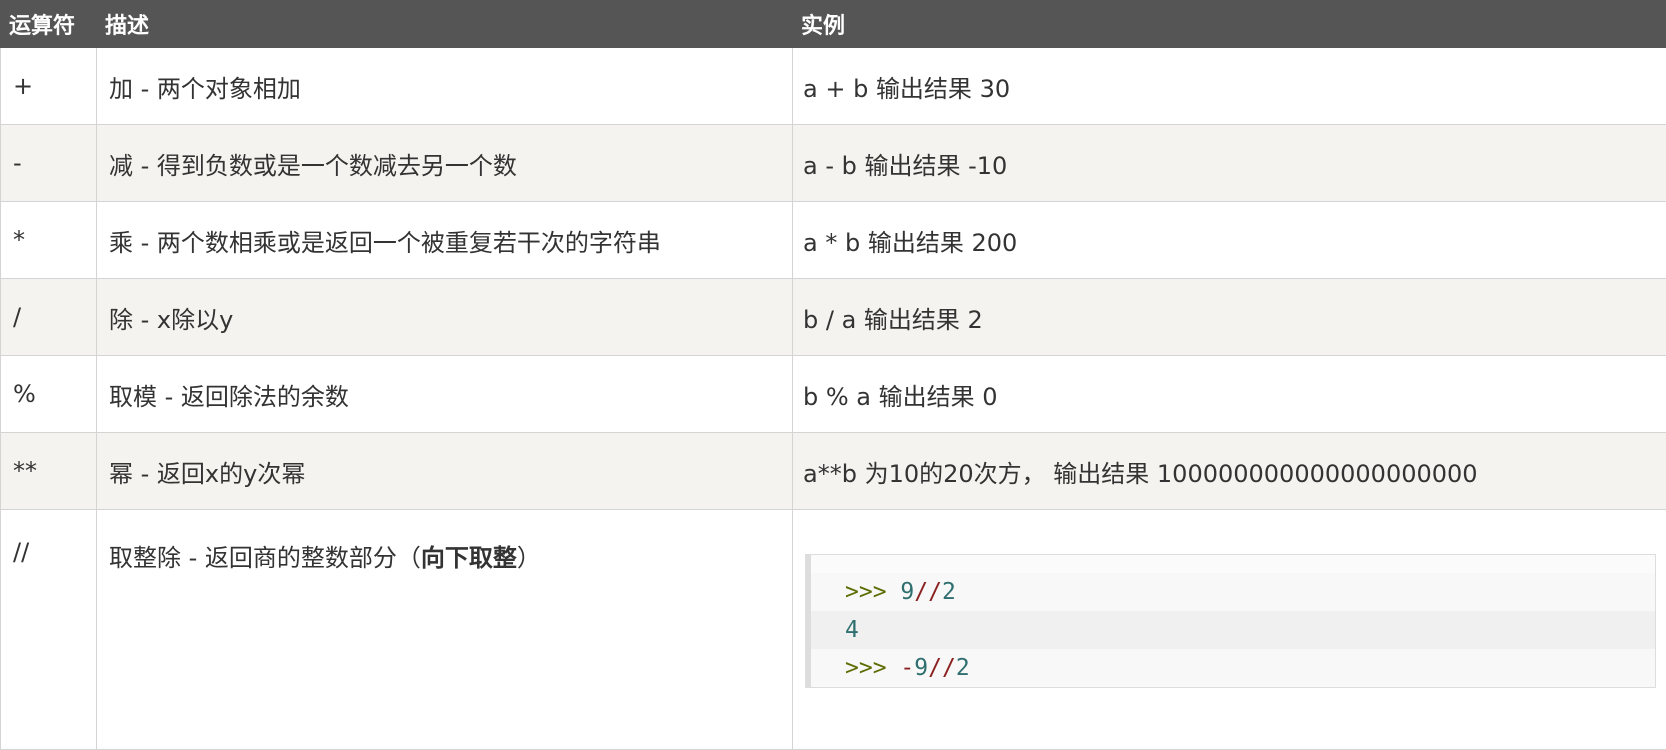  Describe the element at coordinates (445, 471) in the screenshot. I see `description-cell: 幂 - 返回x的y次幂` at that location.